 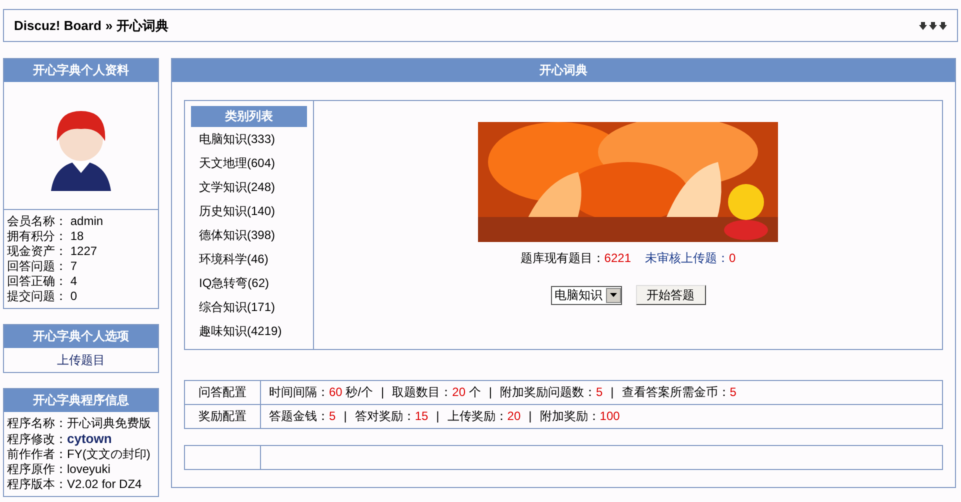 I want to click on config-item: 上传奖励：20, so click(x=484, y=416).